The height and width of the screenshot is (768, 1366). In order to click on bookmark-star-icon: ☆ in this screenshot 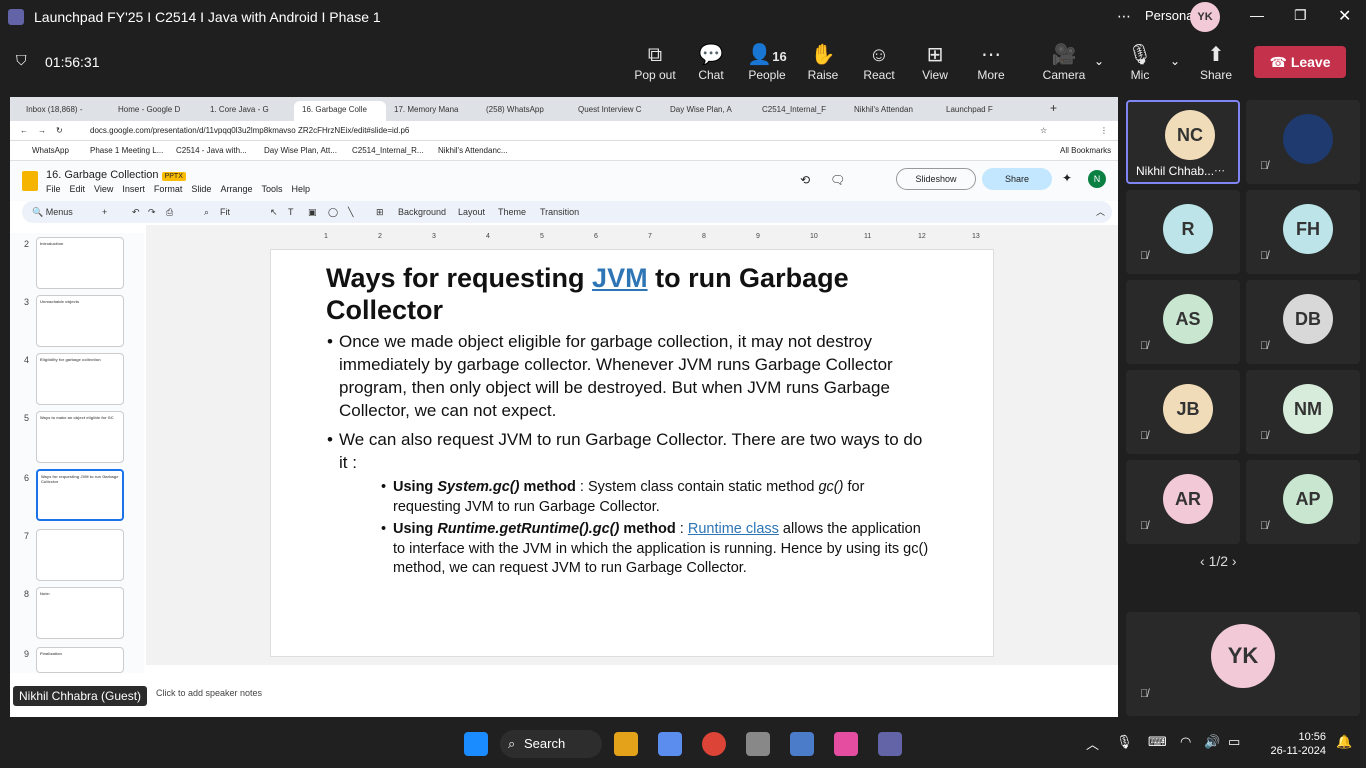, I will do `click(1043, 131)`.